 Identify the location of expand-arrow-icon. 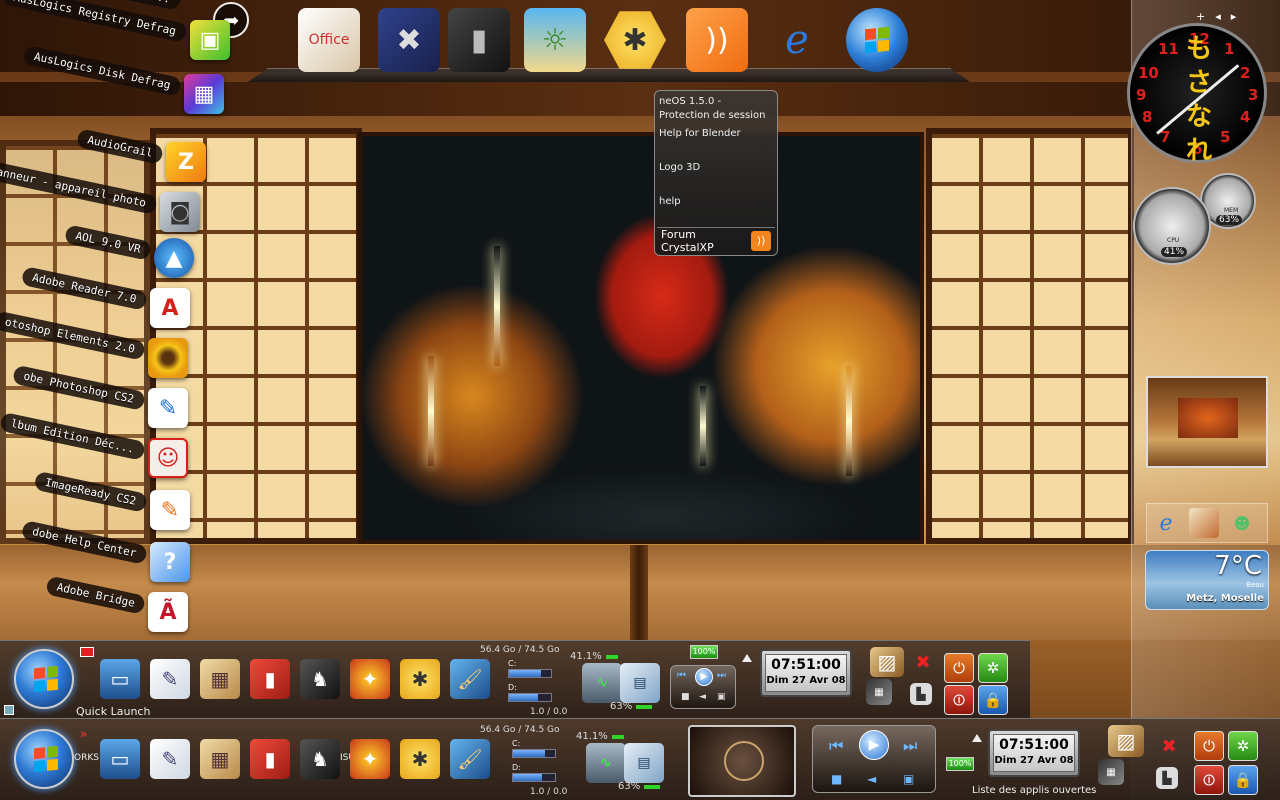
(87, 652).